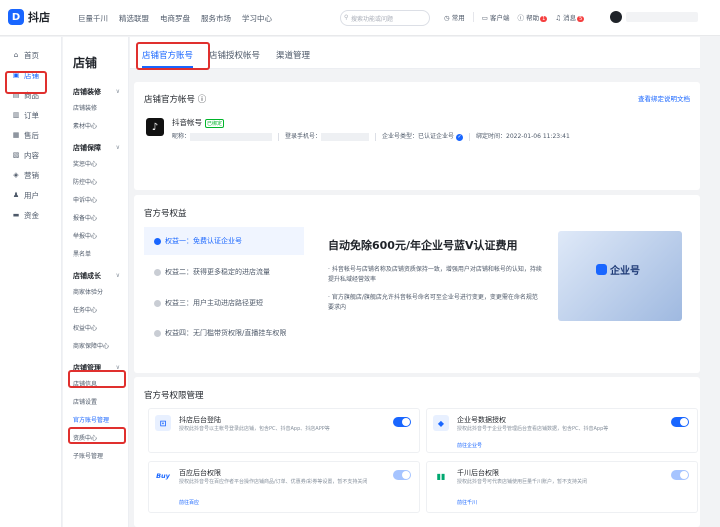  Describe the element at coordinates (533, 429) in the screenshot. I see `permission-desc: 授权此抖音号于企业号管理后台查看店铺数据，包含PC、抖音App等` at that location.